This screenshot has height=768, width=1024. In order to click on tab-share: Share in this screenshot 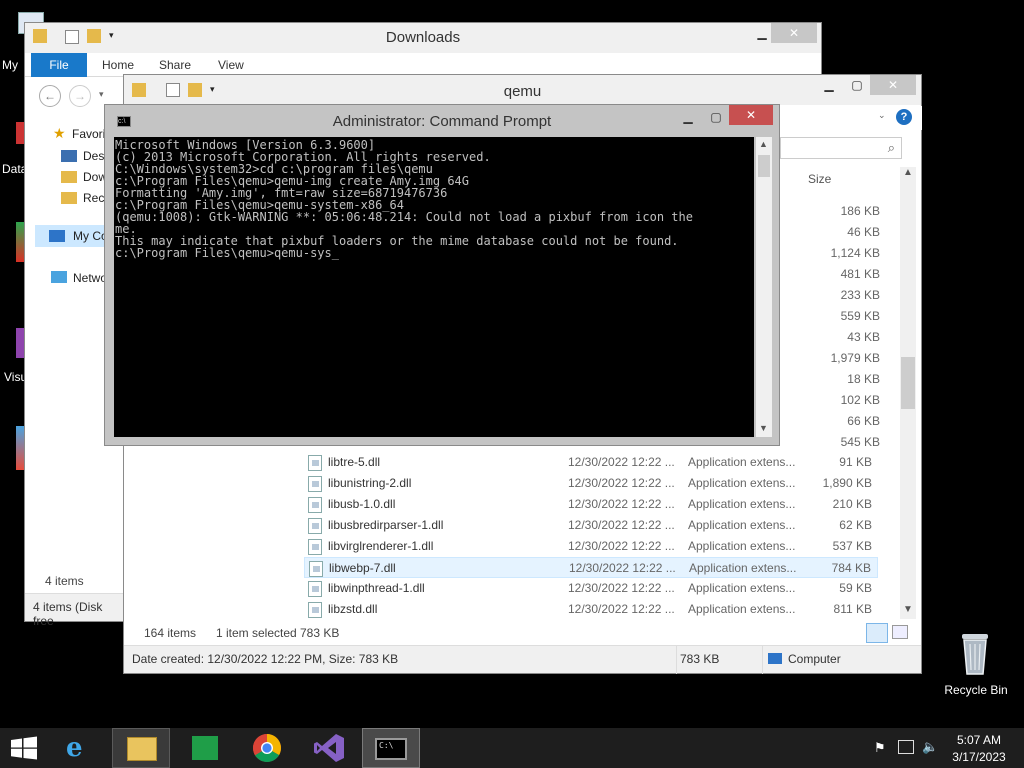, I will do `click(175, 65)`.